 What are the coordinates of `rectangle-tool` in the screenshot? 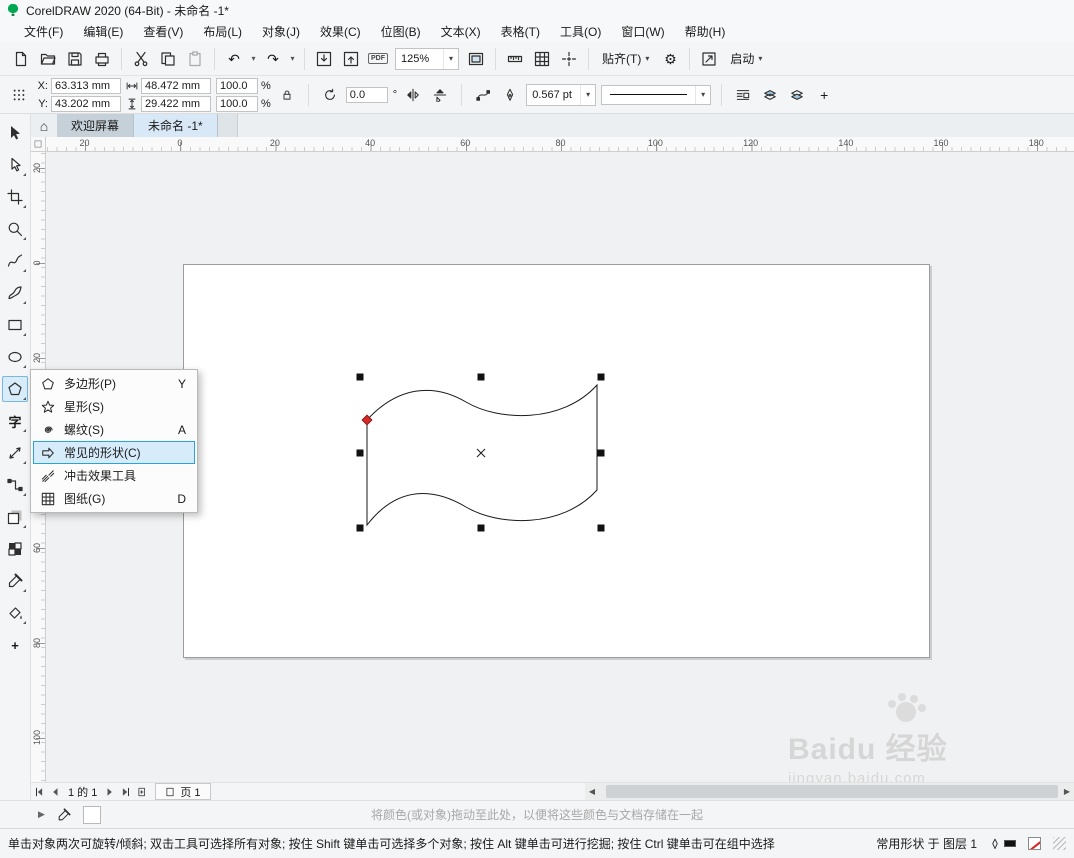 It's located at (15, 325).